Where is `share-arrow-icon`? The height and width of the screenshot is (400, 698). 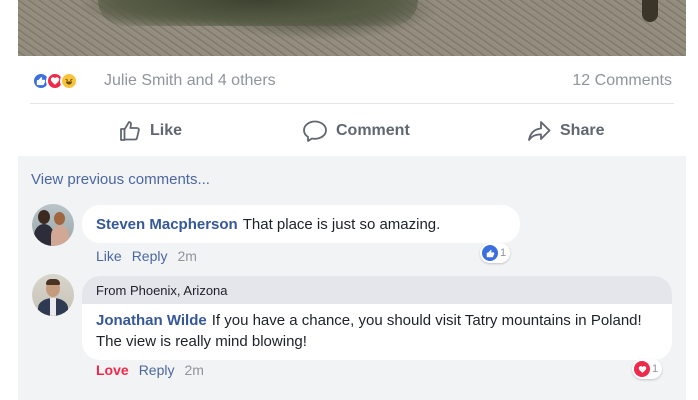
share-arrow-icon is located at coordinates (539, 131).